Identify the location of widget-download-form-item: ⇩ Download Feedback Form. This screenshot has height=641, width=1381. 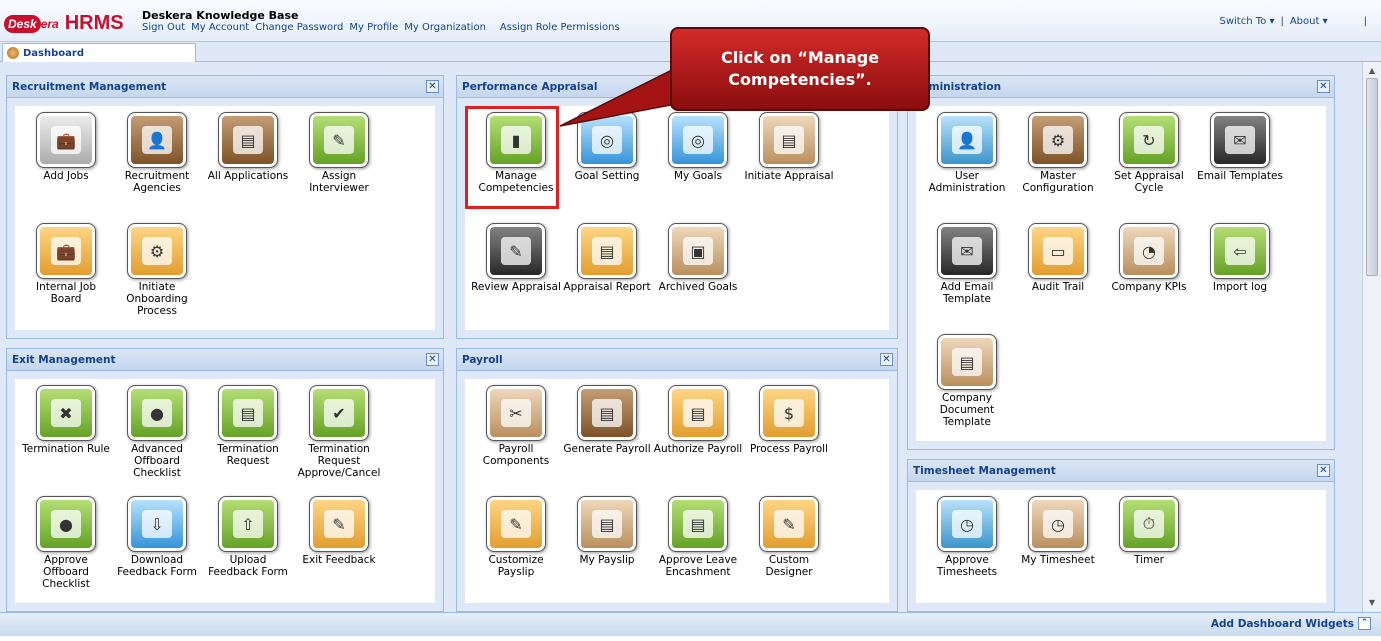
(157, 537).